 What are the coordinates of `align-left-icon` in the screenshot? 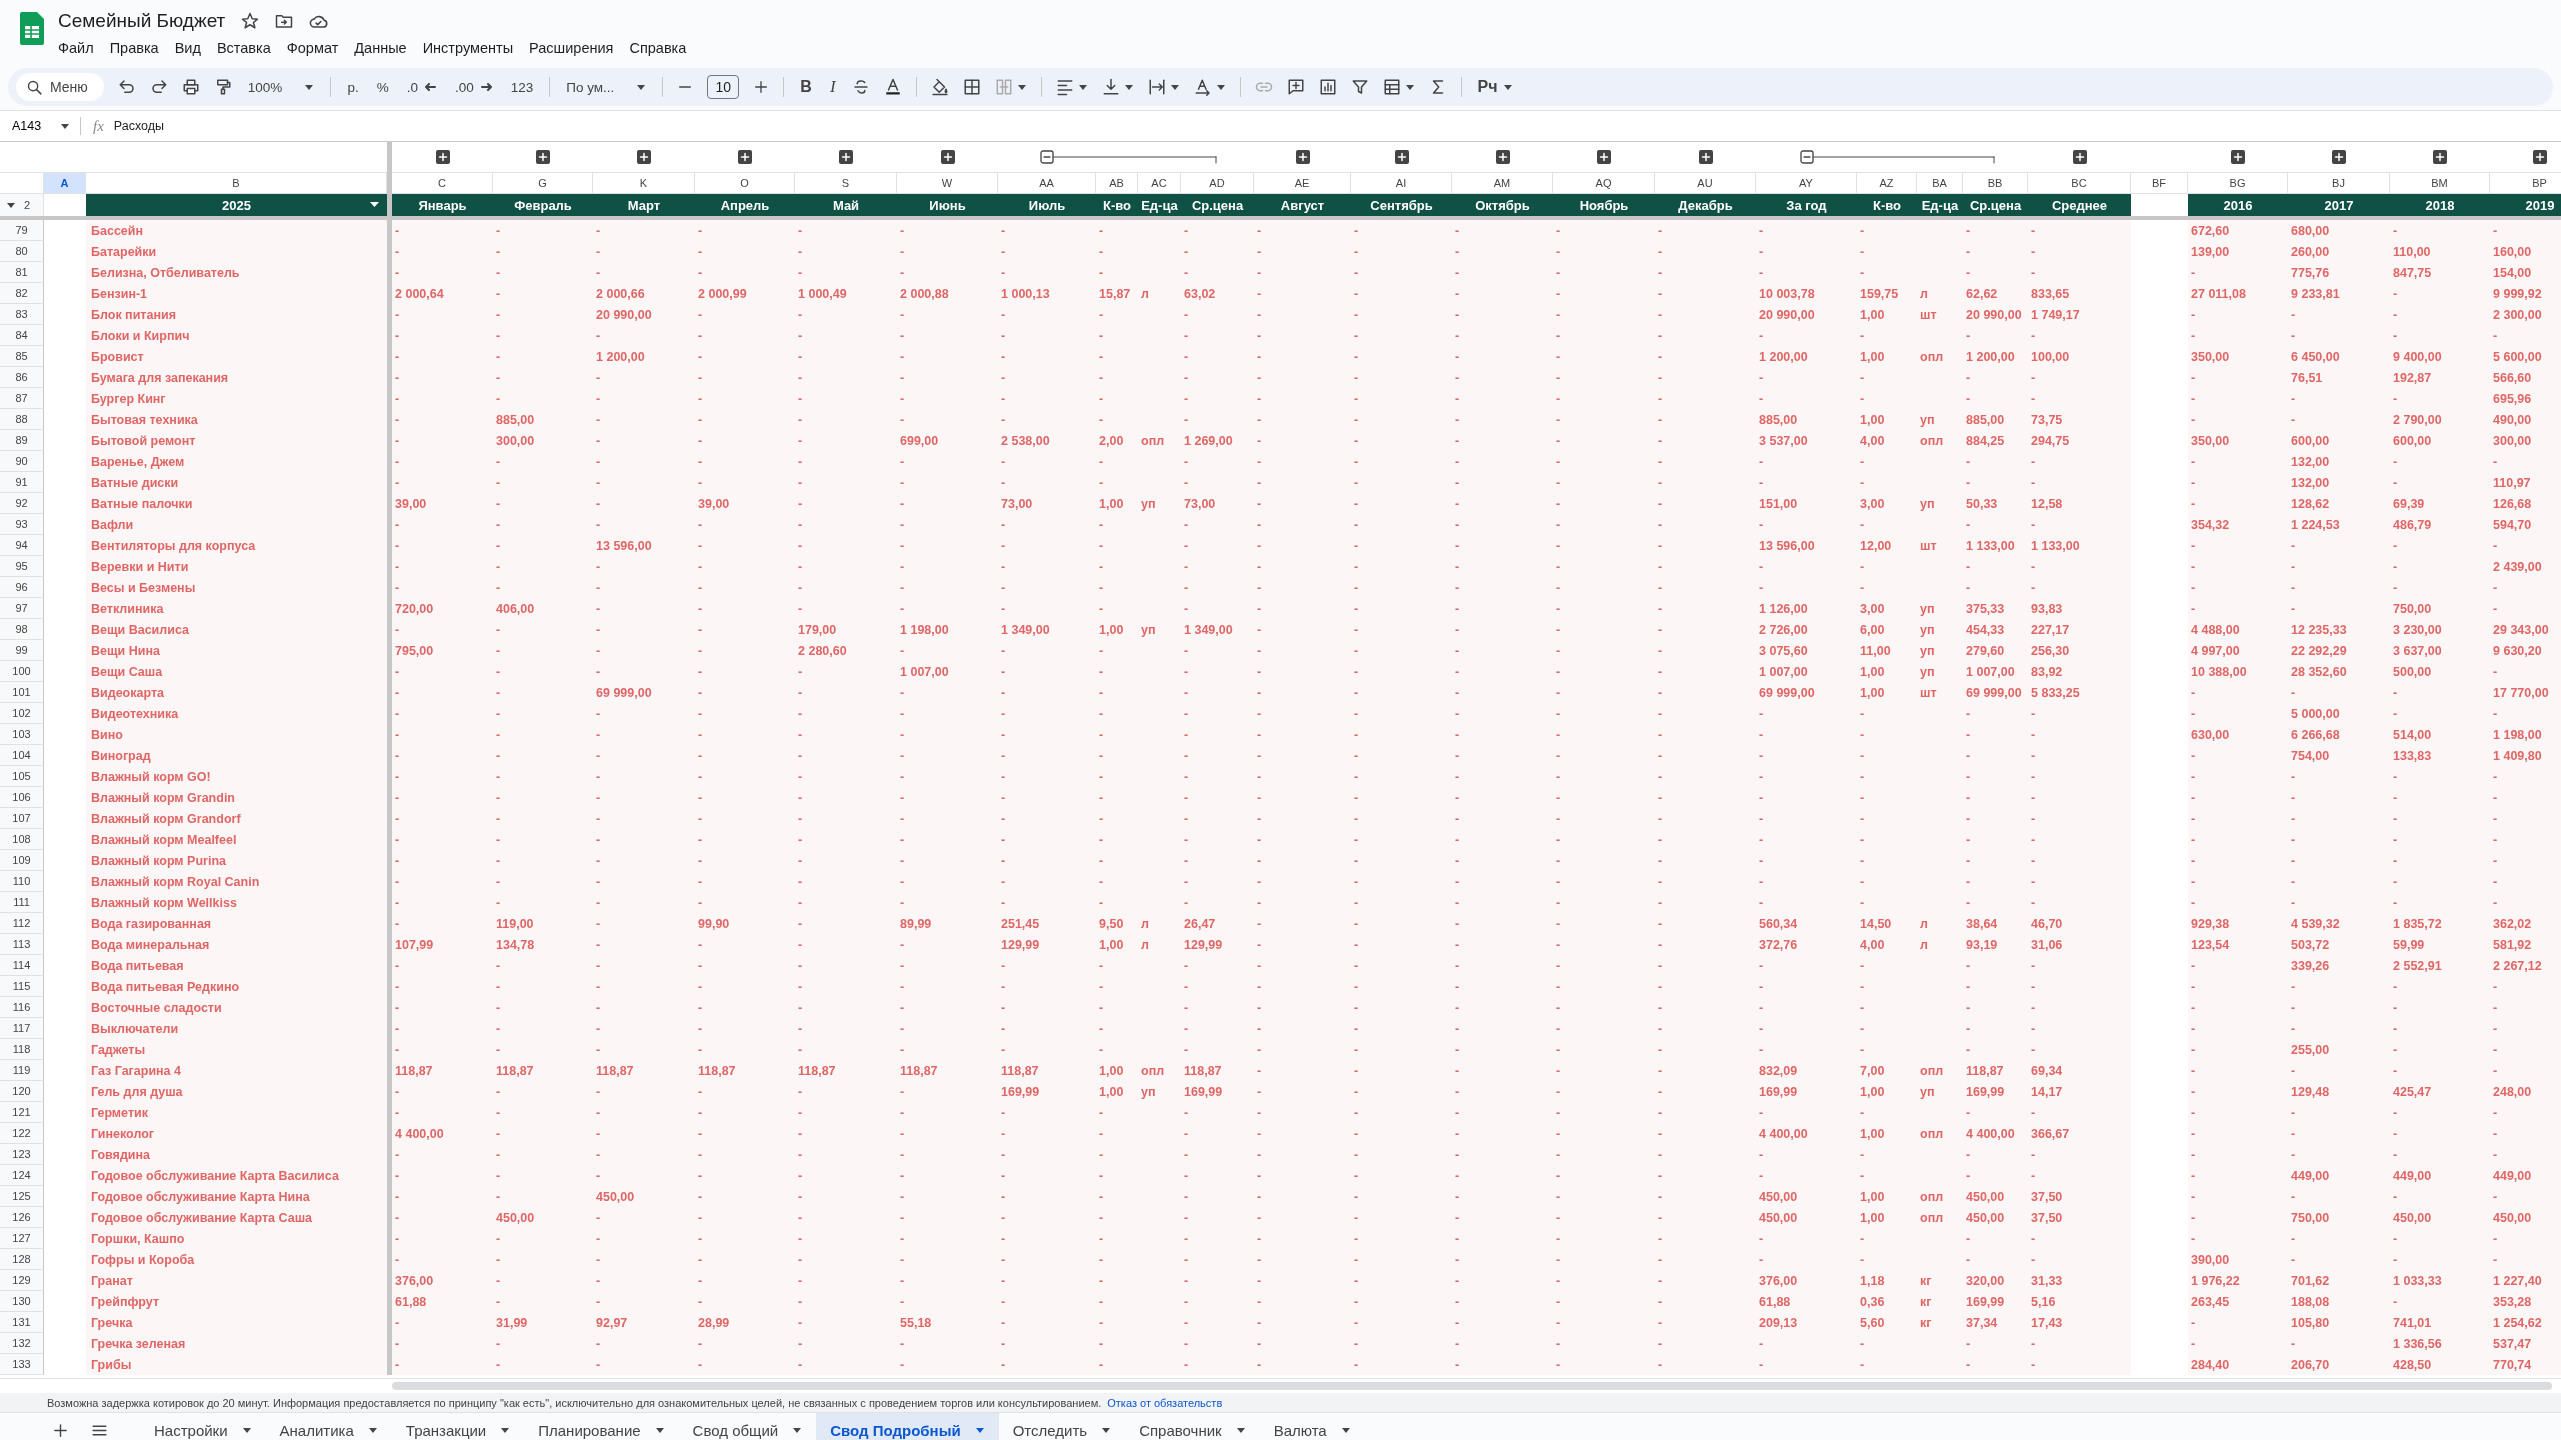 It's located at (1064, 87).